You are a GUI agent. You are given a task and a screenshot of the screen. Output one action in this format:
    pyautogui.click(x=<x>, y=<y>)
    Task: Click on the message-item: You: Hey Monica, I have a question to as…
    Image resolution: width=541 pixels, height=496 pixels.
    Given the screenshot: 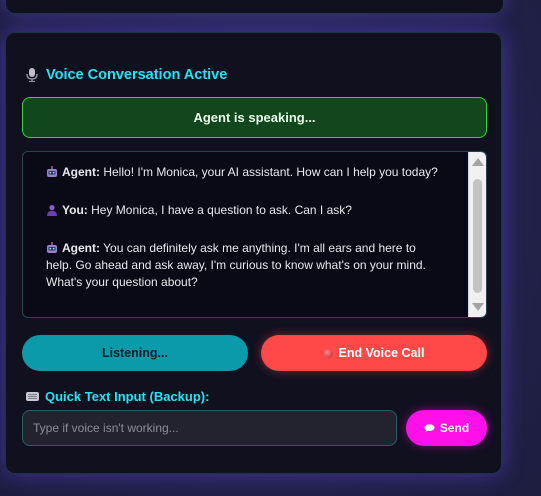 What is the action you would take?
    pyautogui.click(x=245, y=210)
    